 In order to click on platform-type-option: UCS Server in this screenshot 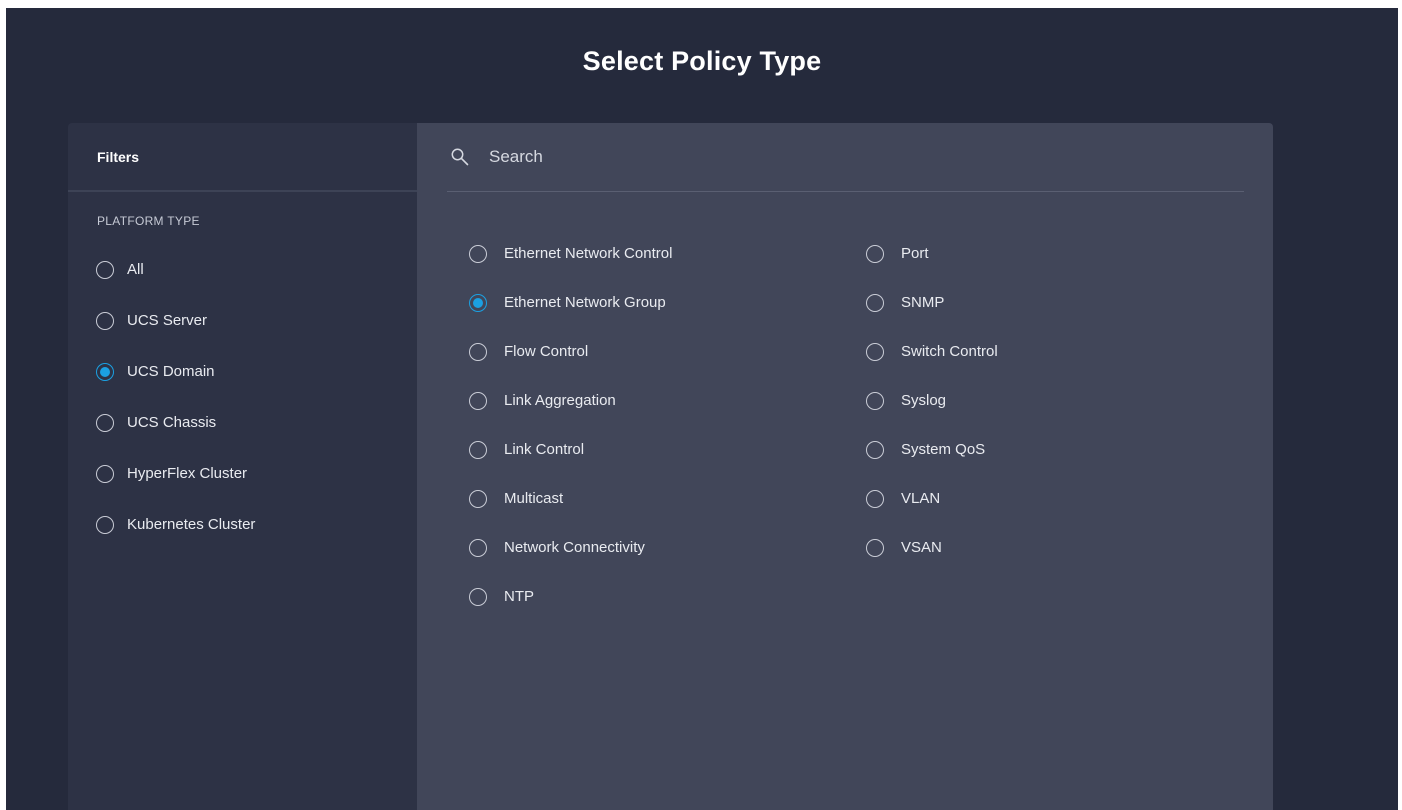, I will do `click(256, 320)`.